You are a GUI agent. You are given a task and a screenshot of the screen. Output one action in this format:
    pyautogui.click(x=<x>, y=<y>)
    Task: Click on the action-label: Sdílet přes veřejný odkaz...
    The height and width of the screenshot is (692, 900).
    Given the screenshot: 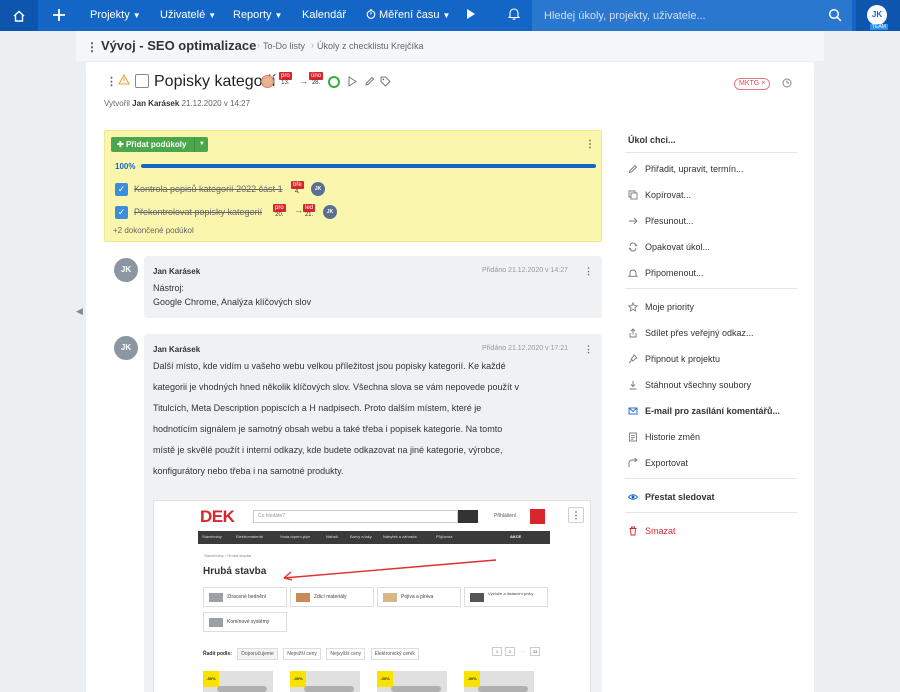 What is the action you would take?
    pyautogui.click(x=699, y=333)
    